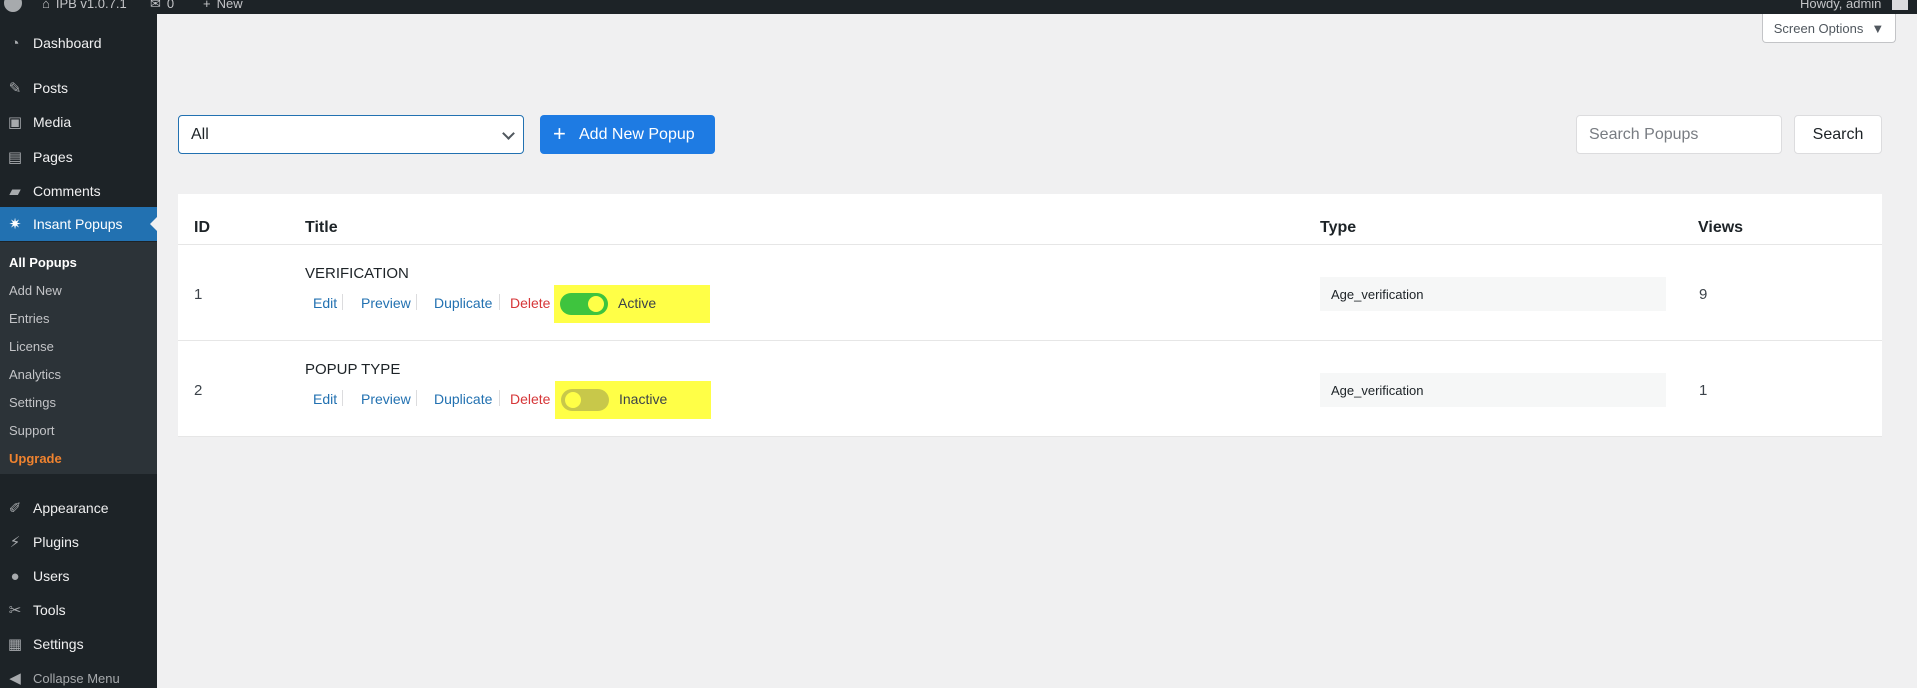  I want to click on sidebar-item-comments: ▰ Comments, so click(78, 191).